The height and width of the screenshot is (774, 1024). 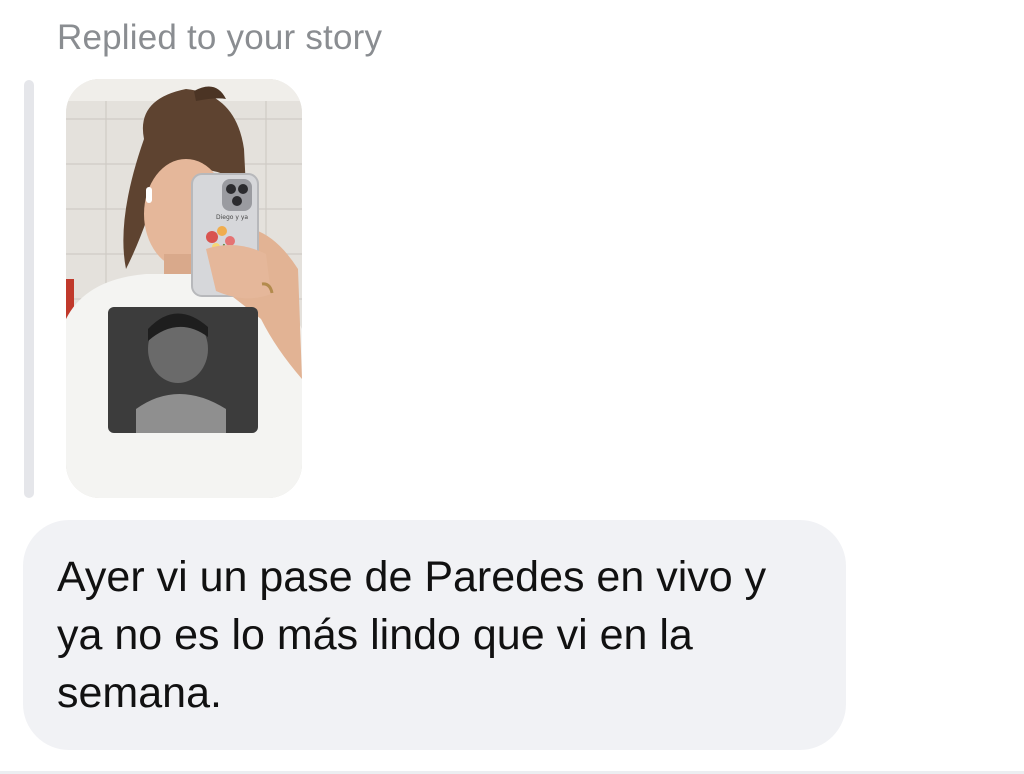 What do you see at coordinates (232, 217) in the screenshot?
I see `phone-case-text: Diego y ya` at bounding box center [232, 217].